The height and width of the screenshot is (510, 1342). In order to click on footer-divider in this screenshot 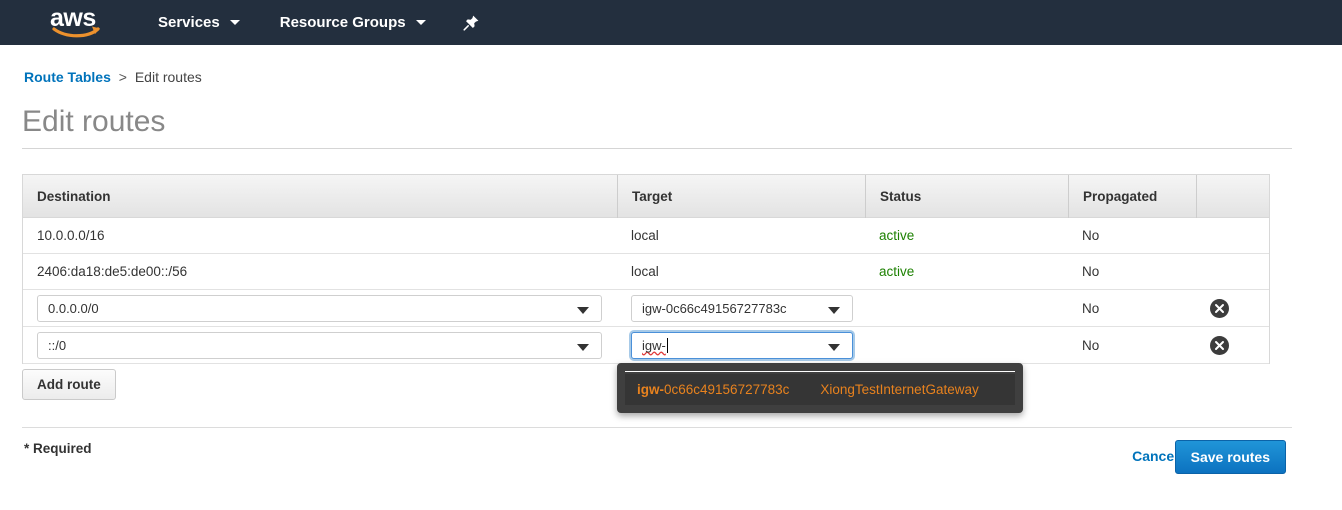, I will do `click(657, 427)`.